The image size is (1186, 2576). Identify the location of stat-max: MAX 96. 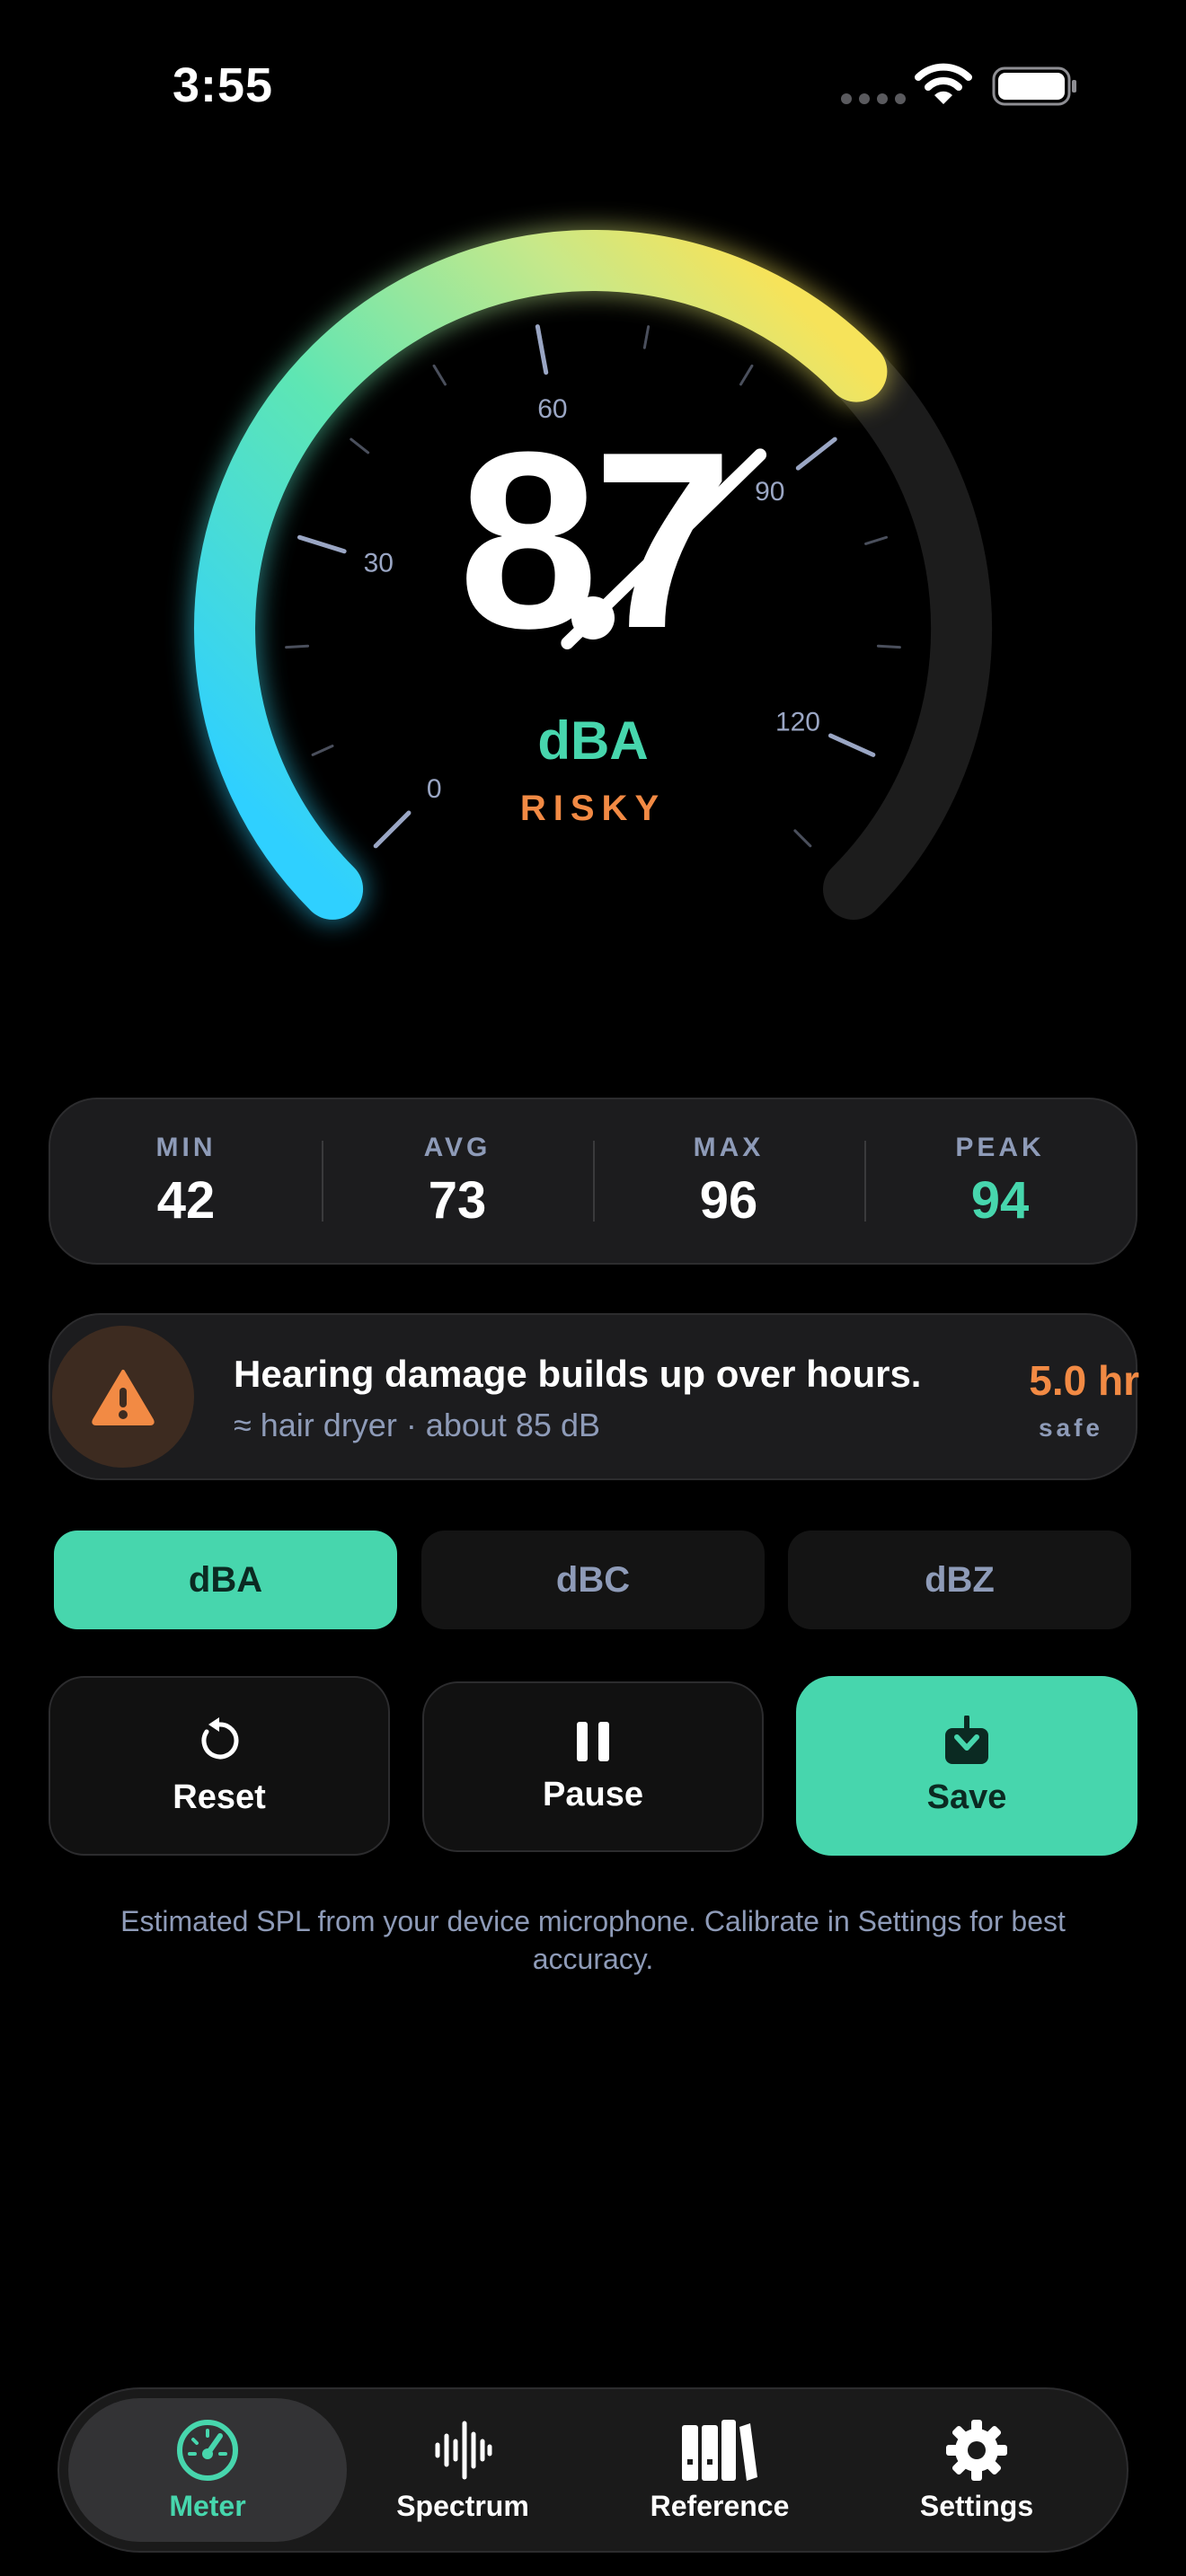
(728, 1181).